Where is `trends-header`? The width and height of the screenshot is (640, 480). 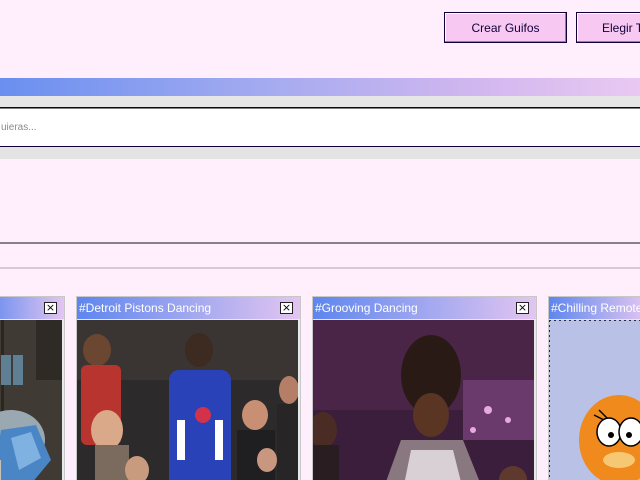 trends-header is located at coordinates (320, 256).